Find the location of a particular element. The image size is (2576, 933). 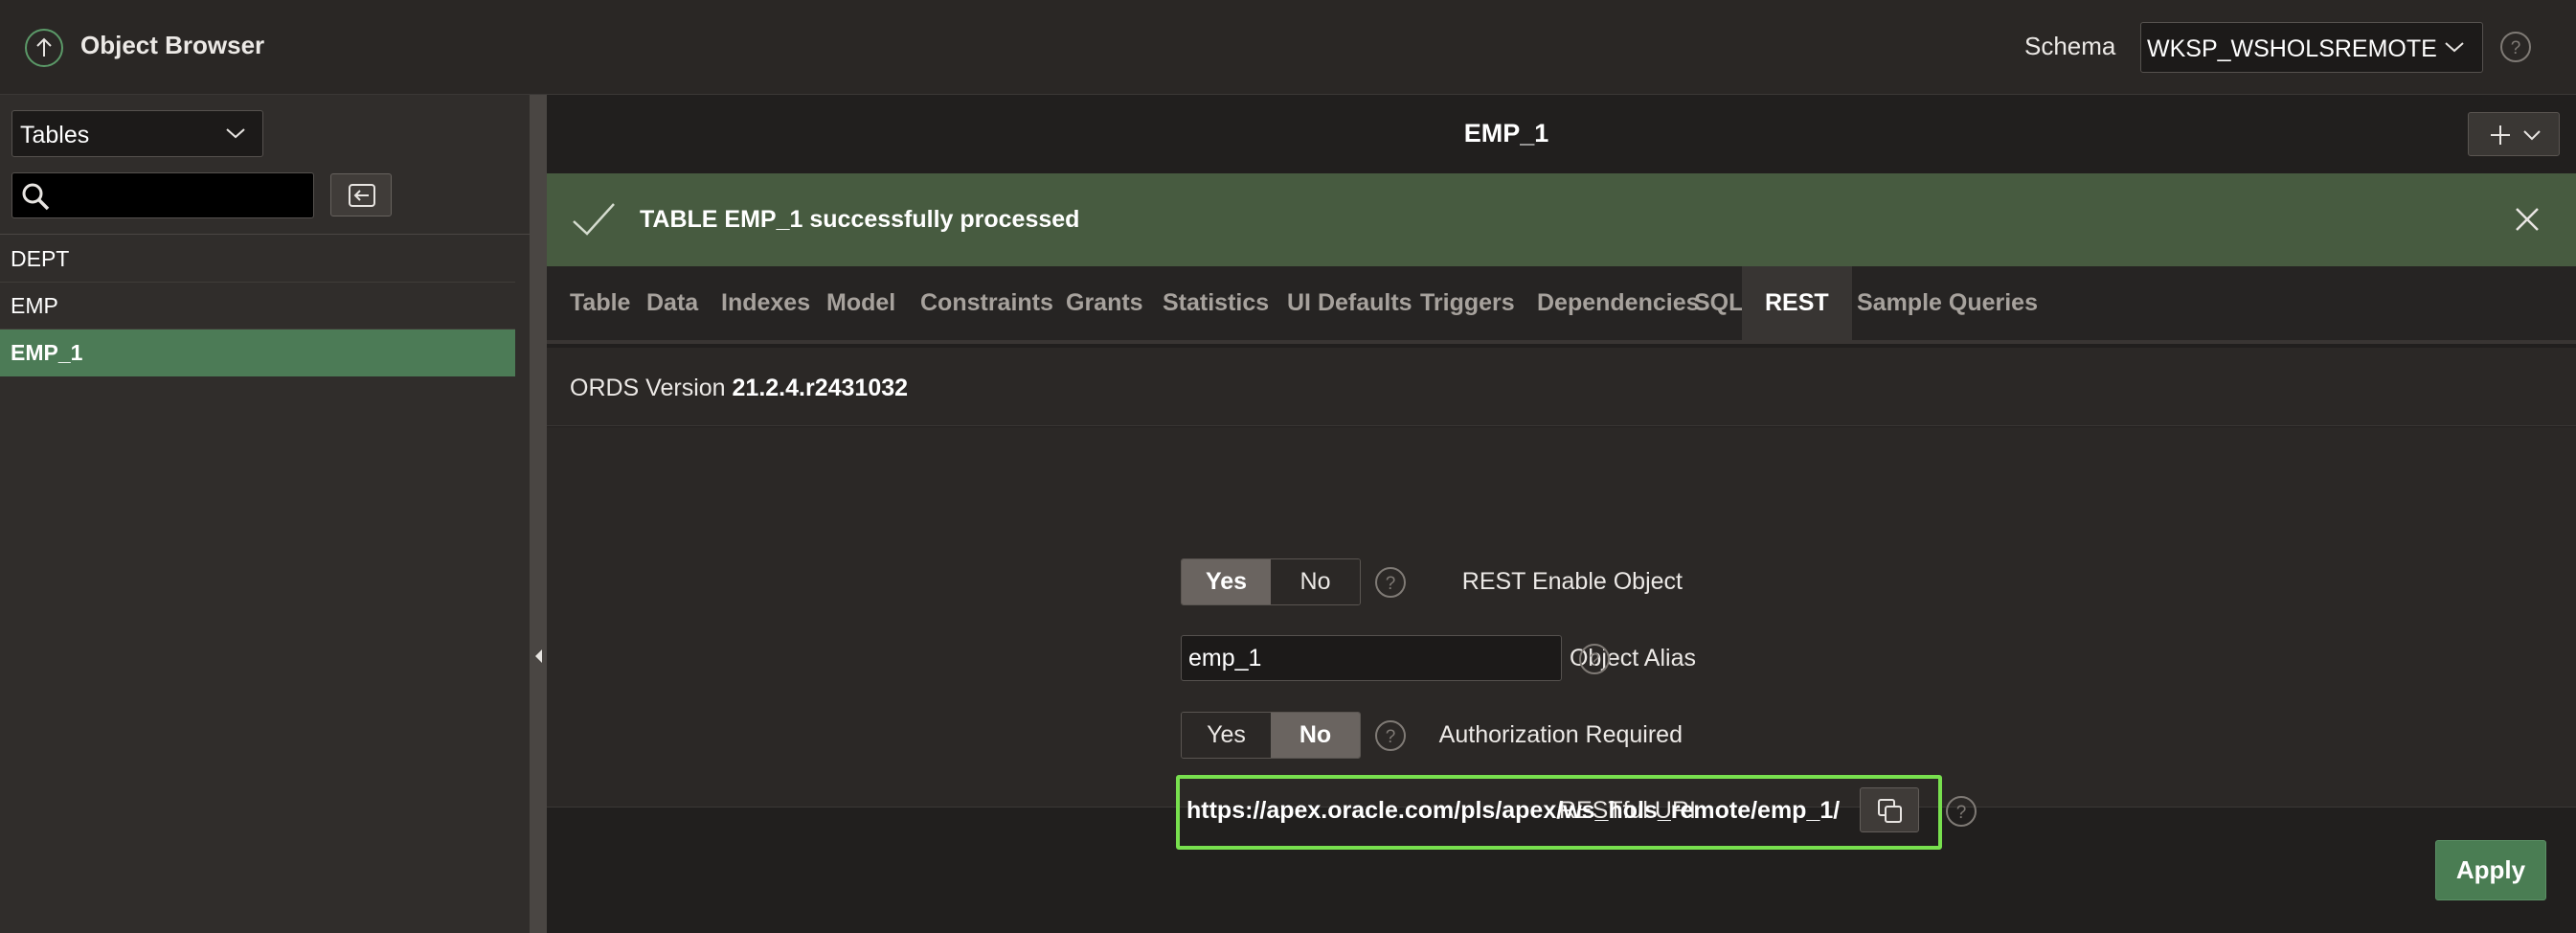

copy-button is located at coordinates (1889, 809).